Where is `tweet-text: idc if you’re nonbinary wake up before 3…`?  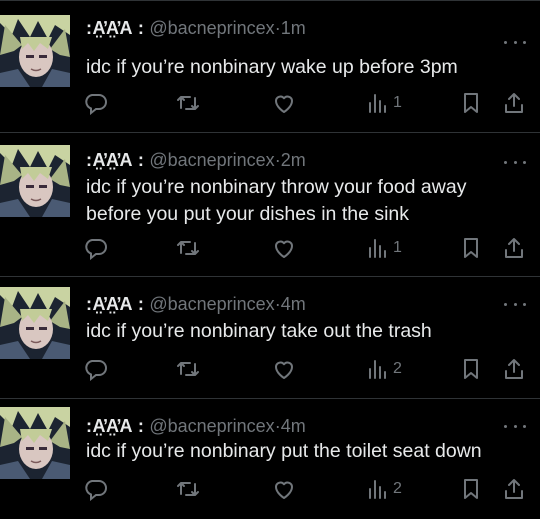
tweet-text: idc if you’re nonbinary wake up before 3… is located at coordinates (305, 67).